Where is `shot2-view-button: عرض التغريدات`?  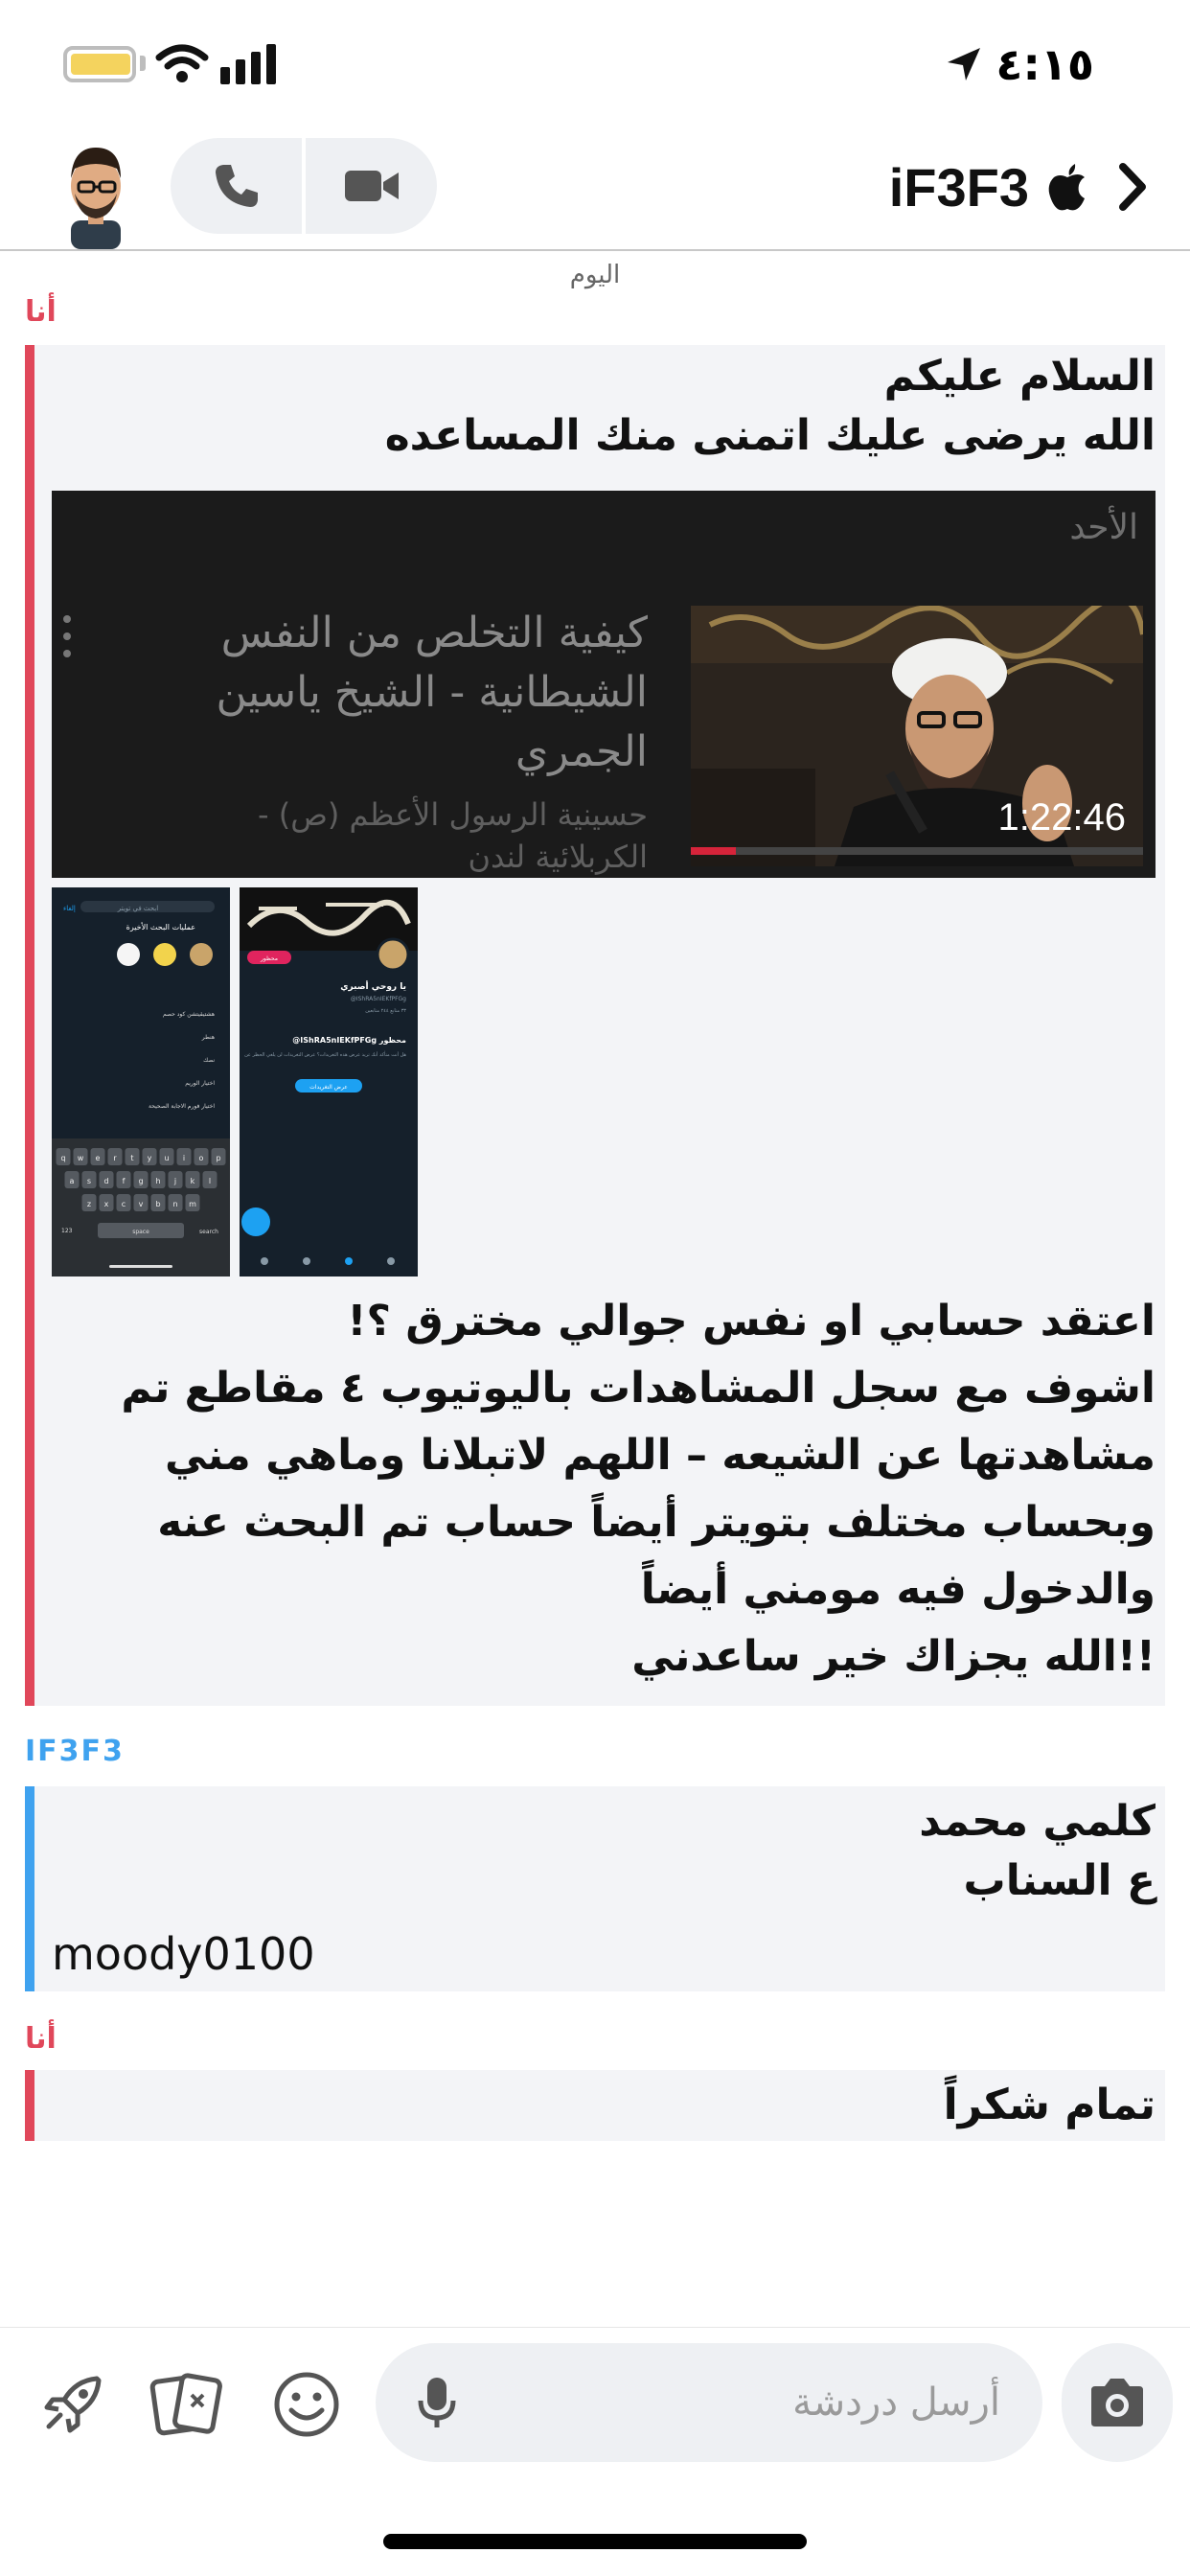
shot2-view-button: عرض التغريدات is located at coordinates (328, 1087).